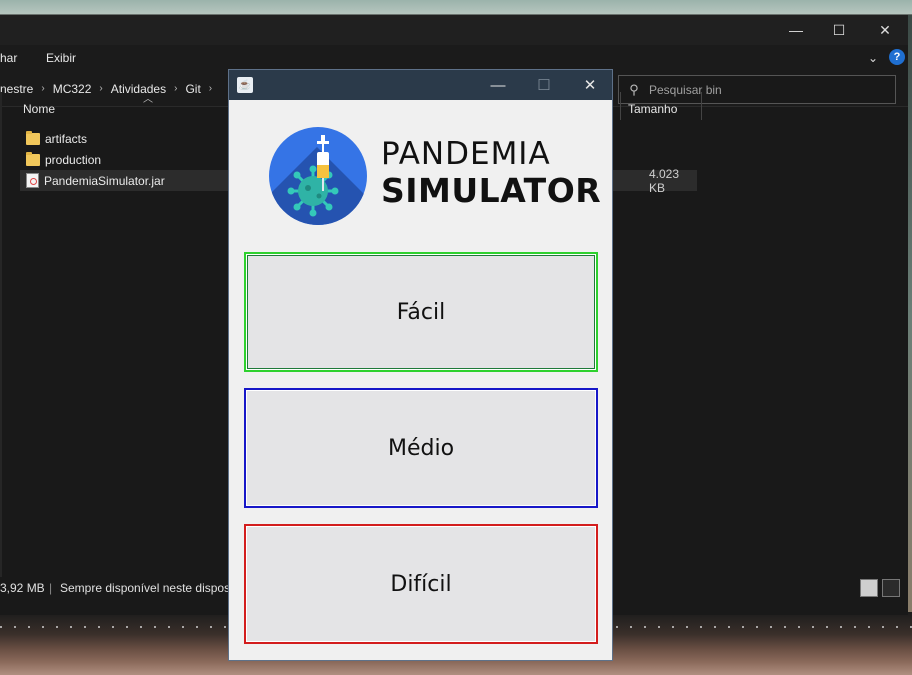 This screenshot has height=675, width=912. What do you see at coordinates (420, 85) in the screenshot?
I see `dialog-titlebar: ☕ — ☐ ✕` at bounding box center [420, 85].